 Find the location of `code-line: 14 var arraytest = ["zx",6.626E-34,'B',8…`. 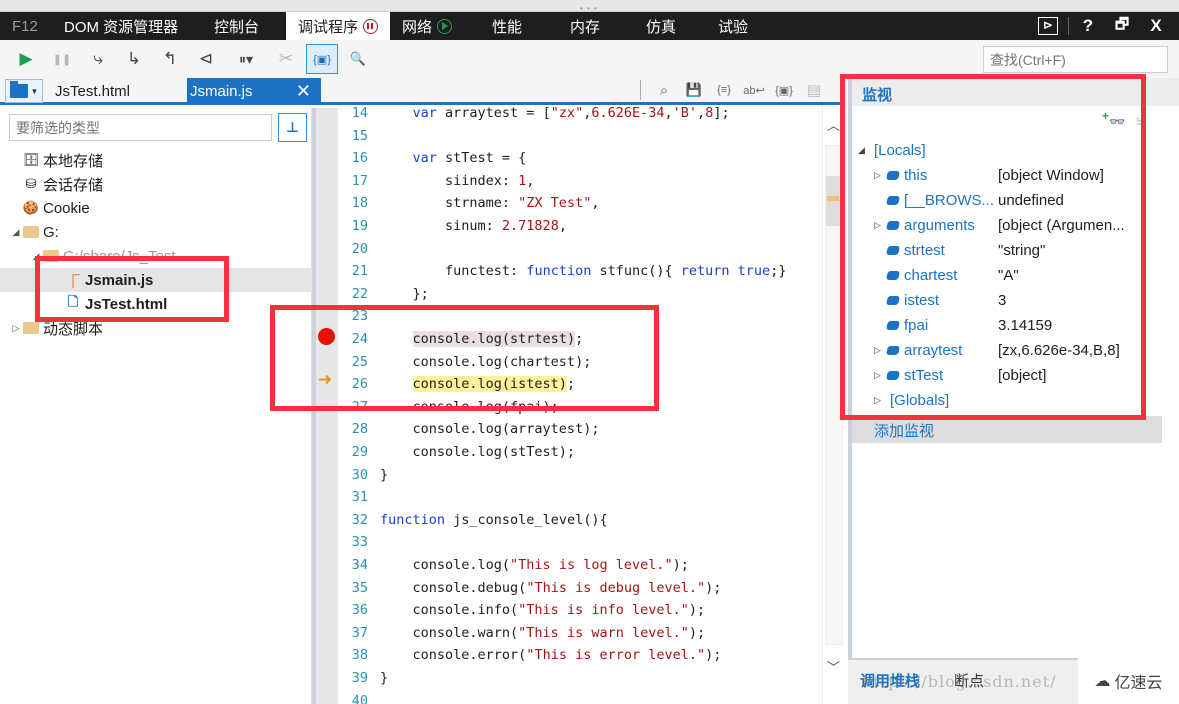

code-line: 14 var arraytest = ["zx",6.626E-34,'B',8… is located at coordinates (579, 114).